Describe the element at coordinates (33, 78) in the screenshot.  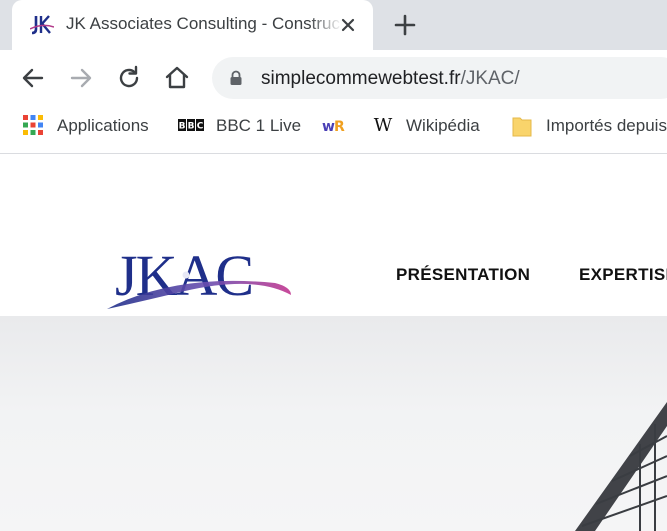
I see `back-arrow-icon` at that location.